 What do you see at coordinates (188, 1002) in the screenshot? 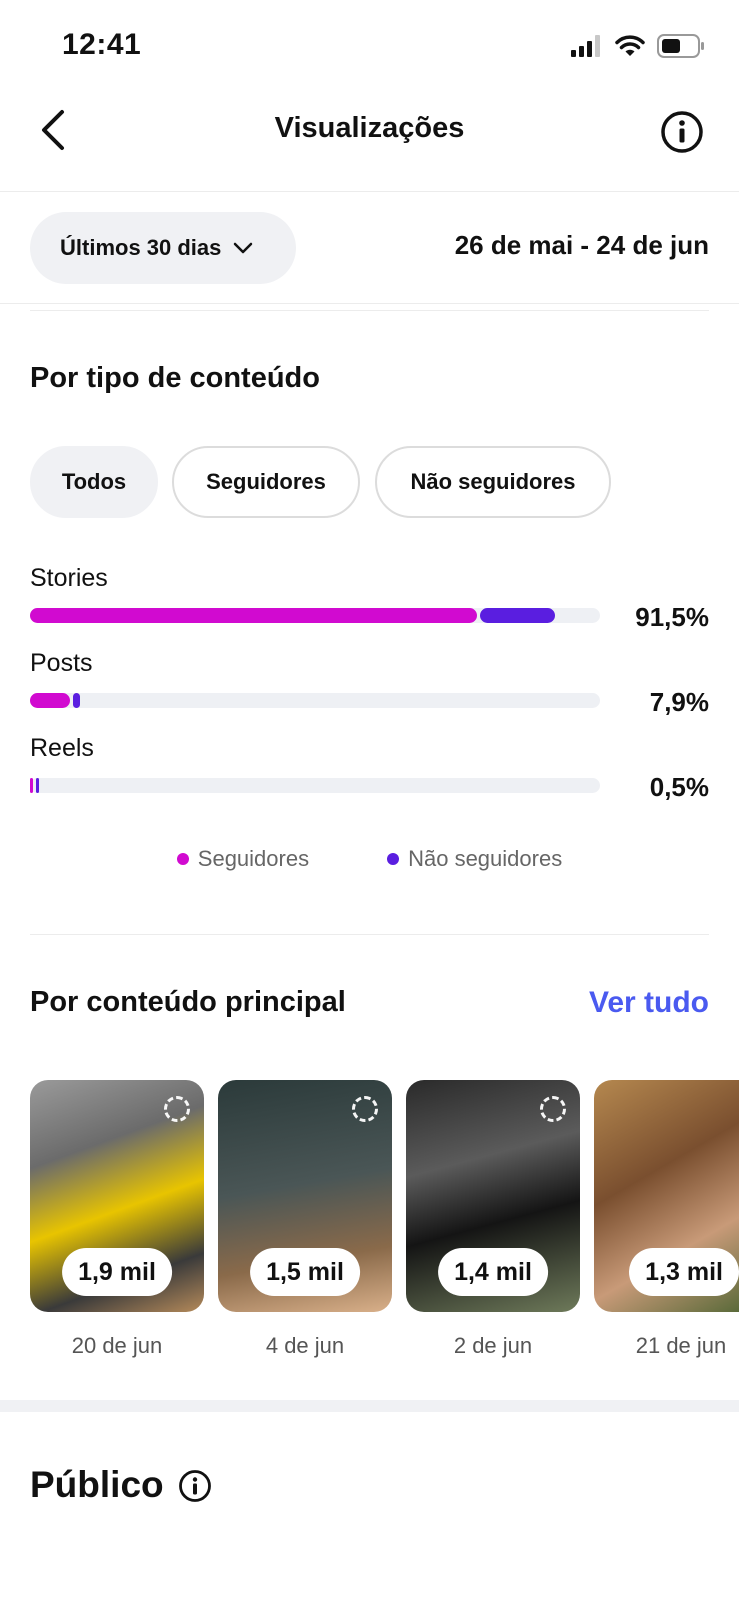
I see `section-title-top-content: Por conteúdo principal` at bounding box center [188, 1002].